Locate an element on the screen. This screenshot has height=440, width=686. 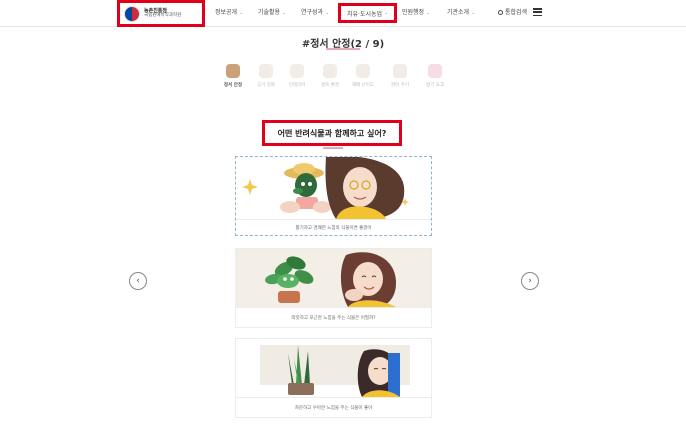
step-label: 인테리어 is located at coordinates (297, 85).